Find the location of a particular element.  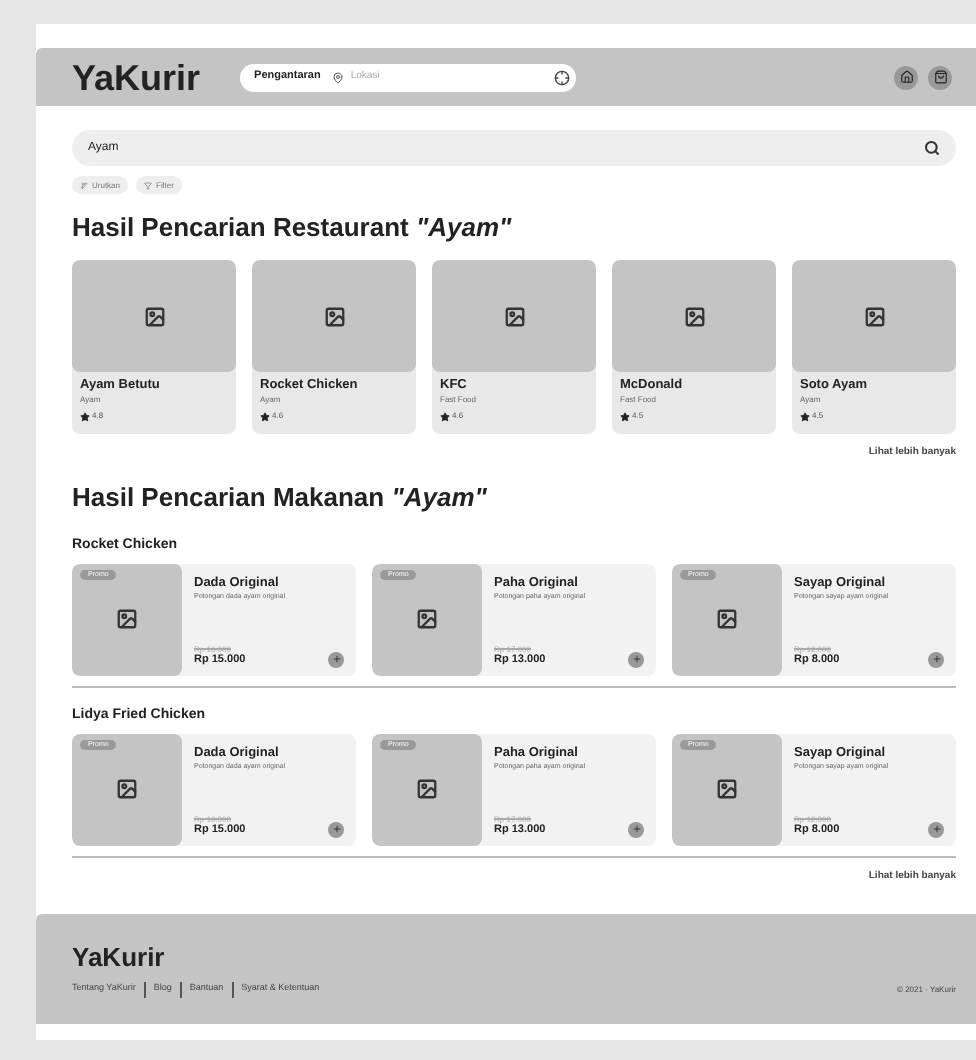

locate-icon is located at coordinates (562, 77).